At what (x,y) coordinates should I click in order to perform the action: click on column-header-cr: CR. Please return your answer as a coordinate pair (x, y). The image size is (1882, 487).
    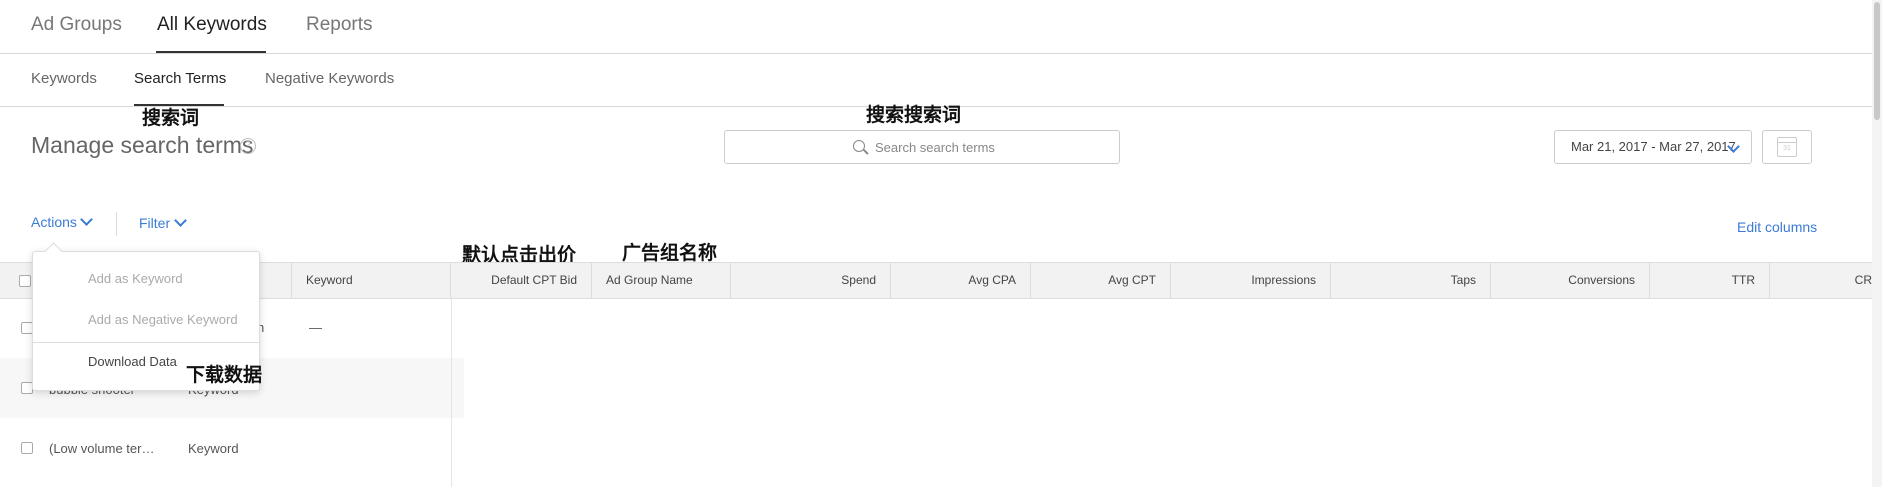
    Looking at the image, I should click on (1821, 280).